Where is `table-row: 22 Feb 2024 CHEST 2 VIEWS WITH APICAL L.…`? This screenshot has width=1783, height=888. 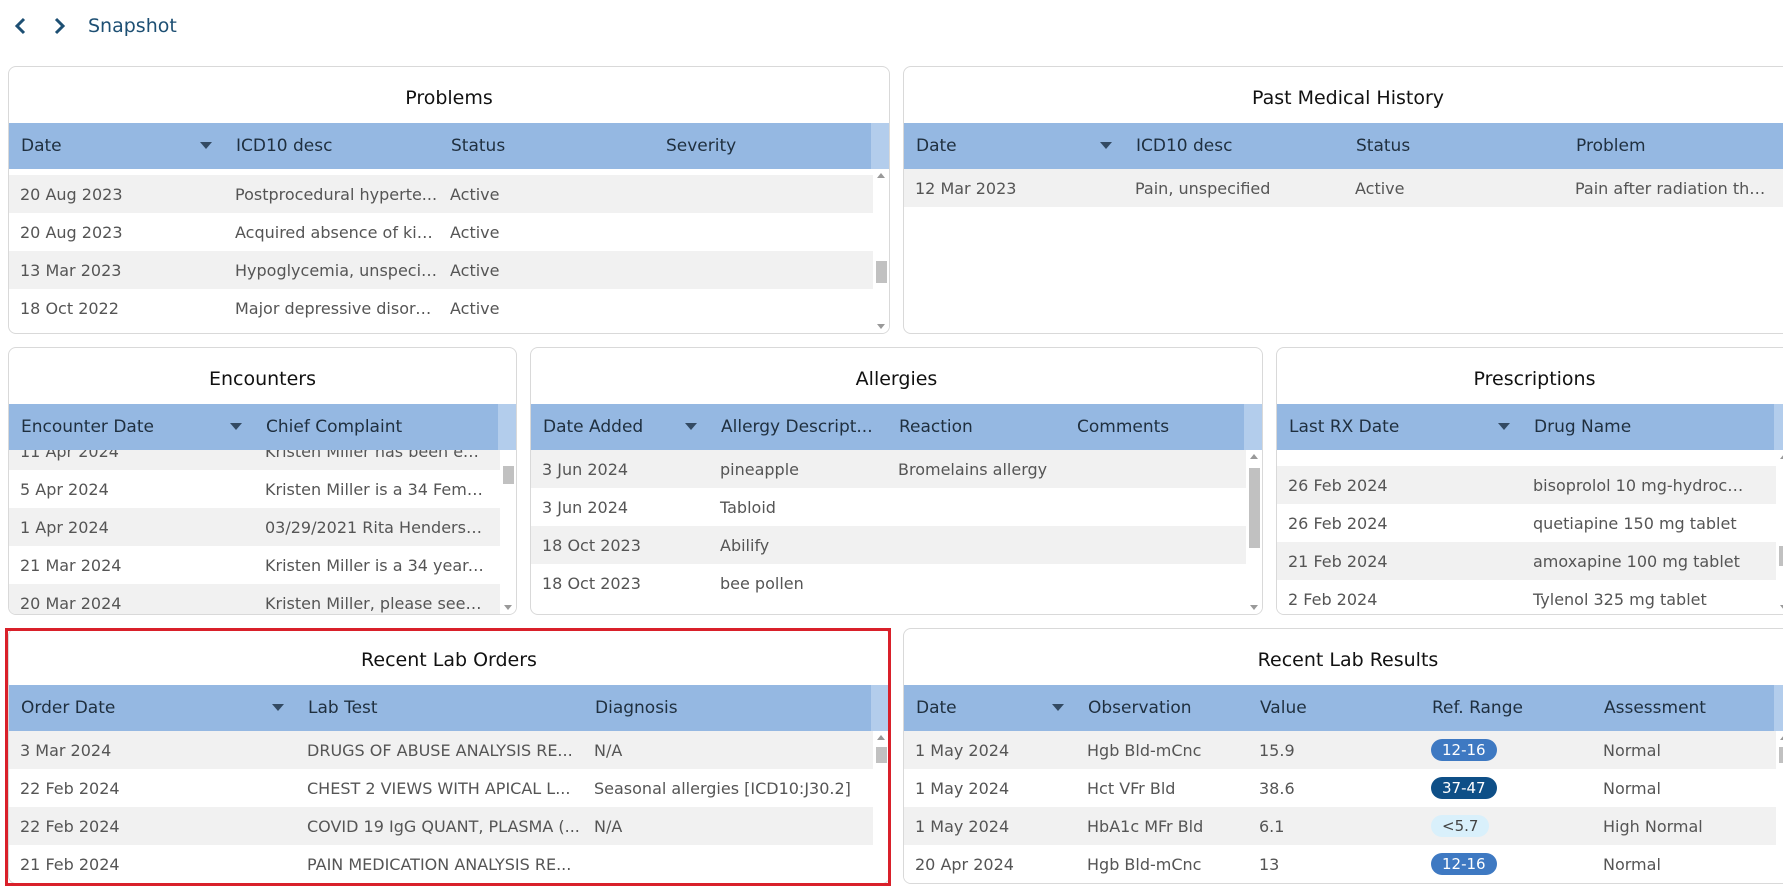 table-row: 22 Feb 2024 CHEST 2 VIEWS WITH APICAL L.… is located at coordinates (441, 788).